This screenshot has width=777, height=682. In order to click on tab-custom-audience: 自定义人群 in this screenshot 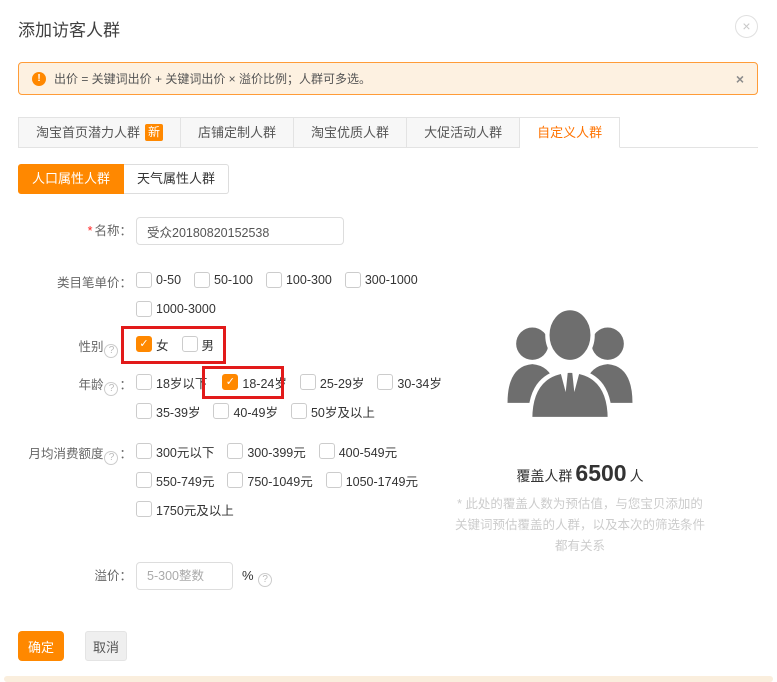, I will do `click(570, 132)`.